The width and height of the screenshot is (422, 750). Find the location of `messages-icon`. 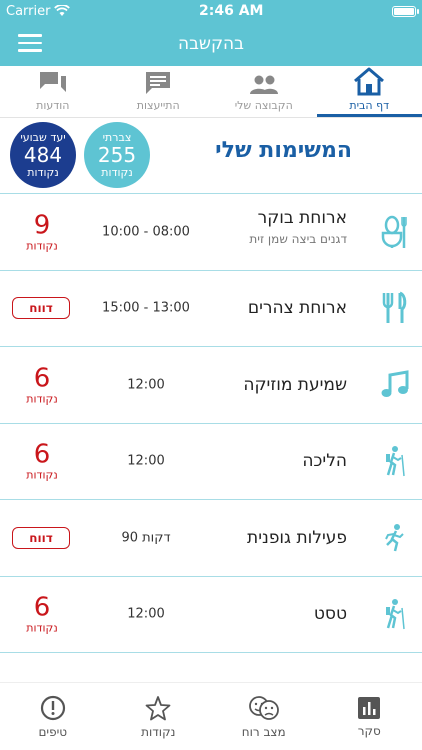

messages-icon is located at coordinates (52, 82).